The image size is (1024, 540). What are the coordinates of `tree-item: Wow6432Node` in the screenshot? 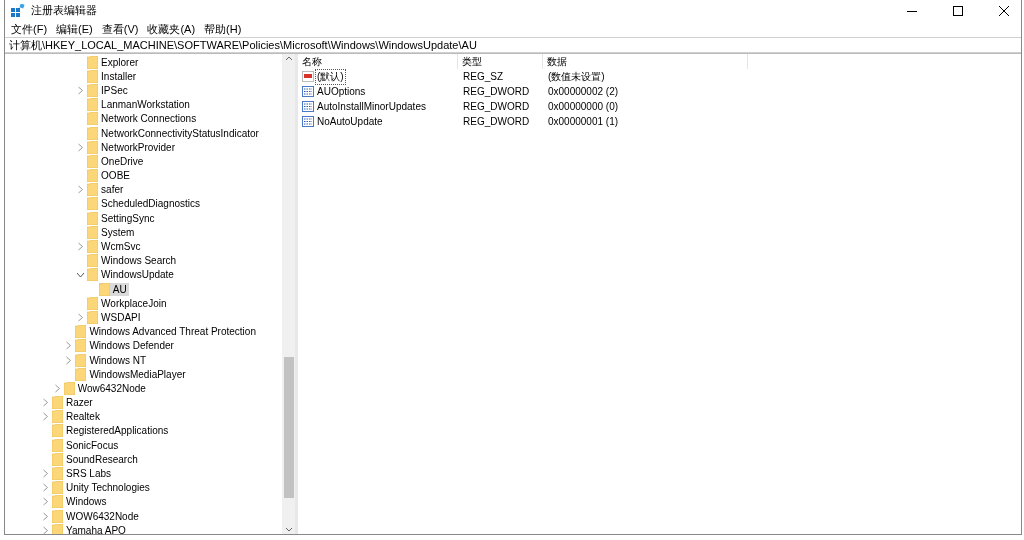 It's located at (105, 388).